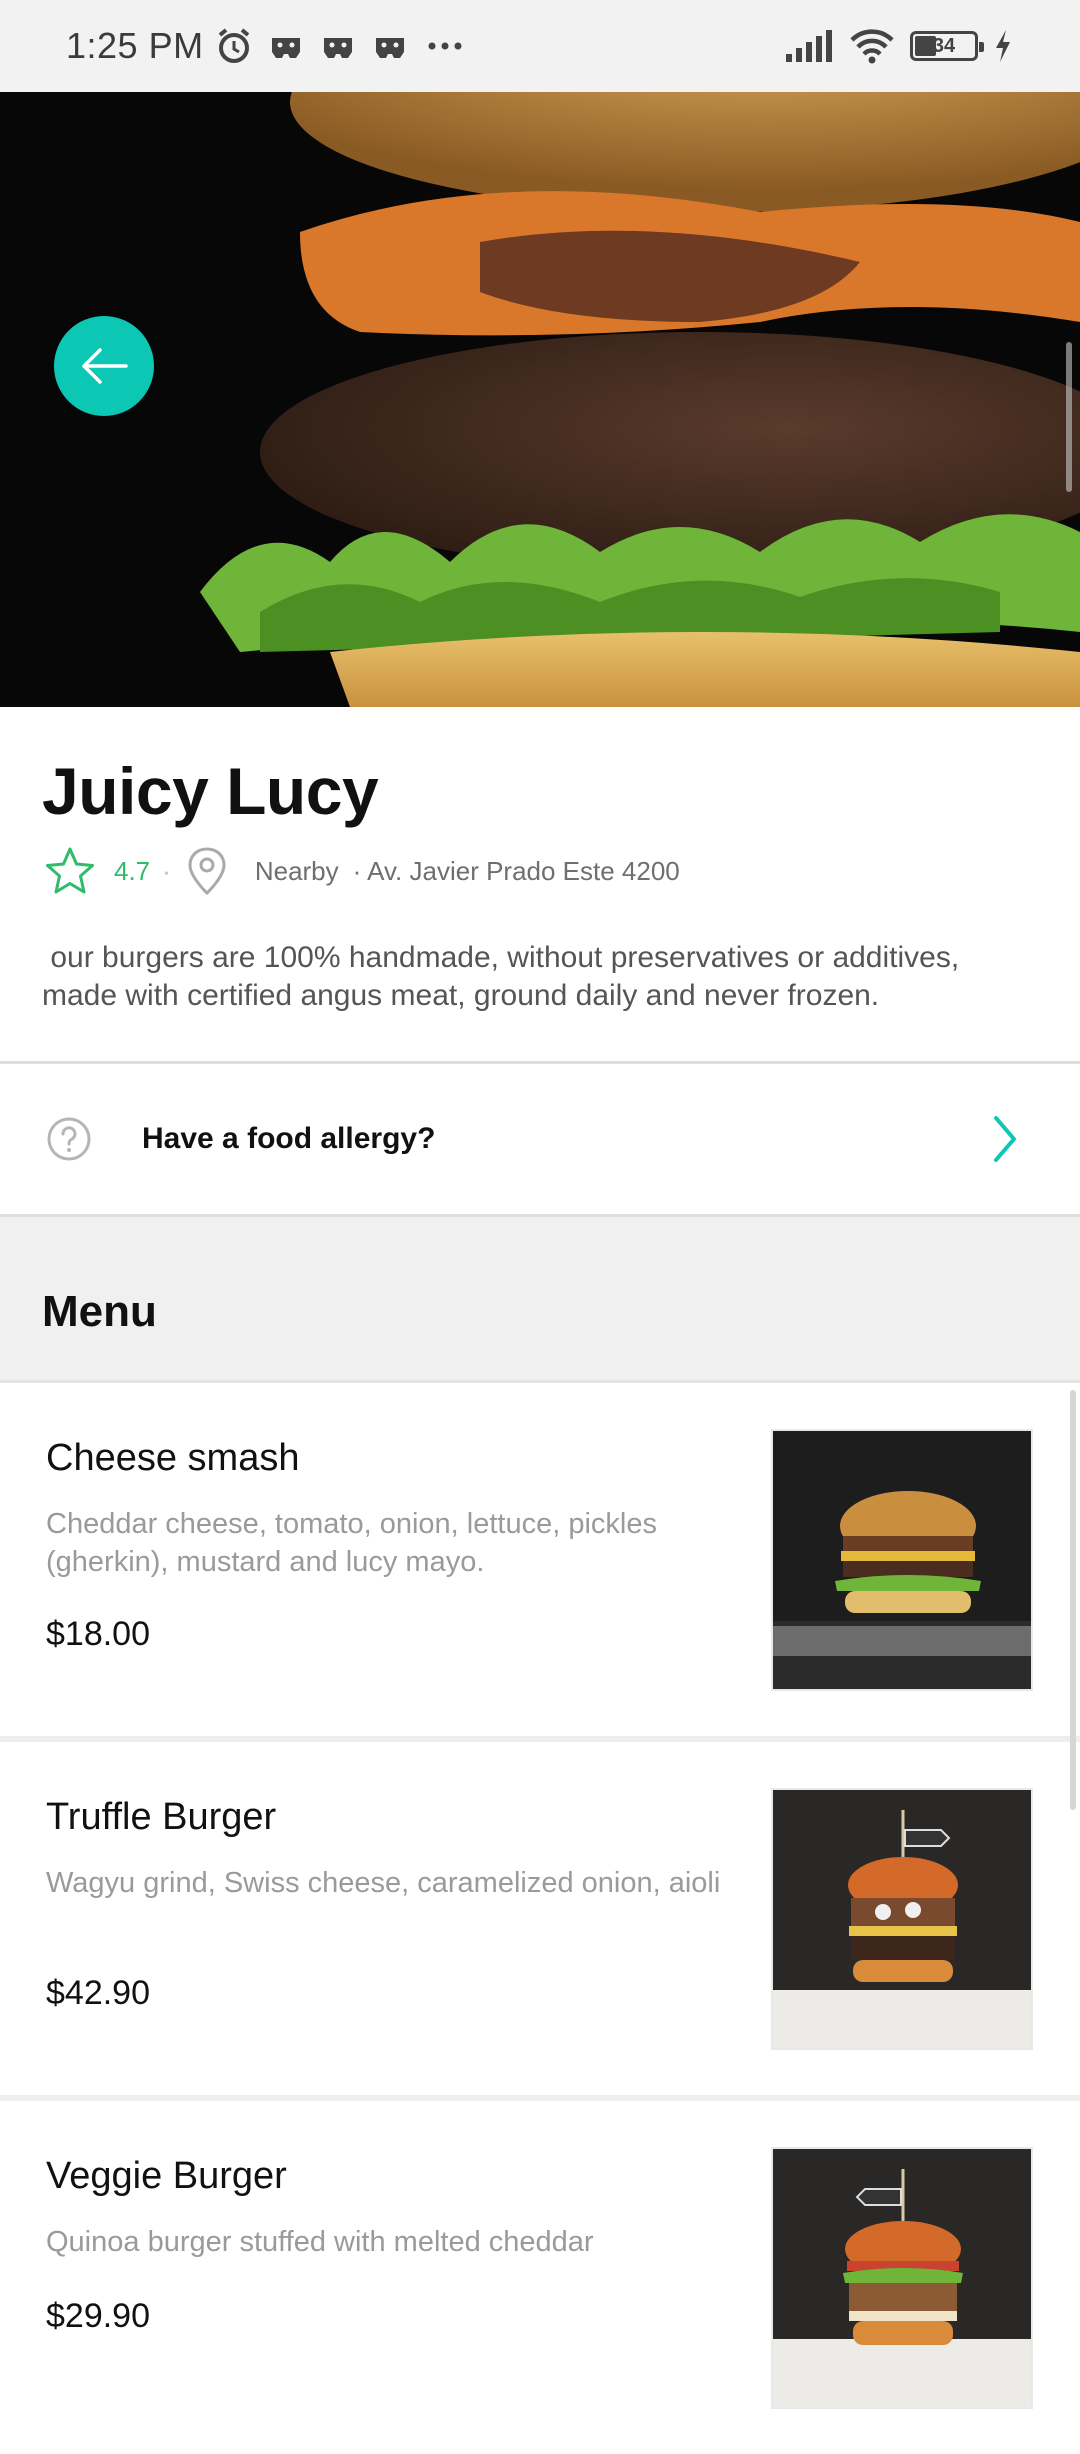  What do you see at coordinates (98, 2316) in the screenshot?
I see `menu-item-price: $29.90` at bounding box center [98, 2316].